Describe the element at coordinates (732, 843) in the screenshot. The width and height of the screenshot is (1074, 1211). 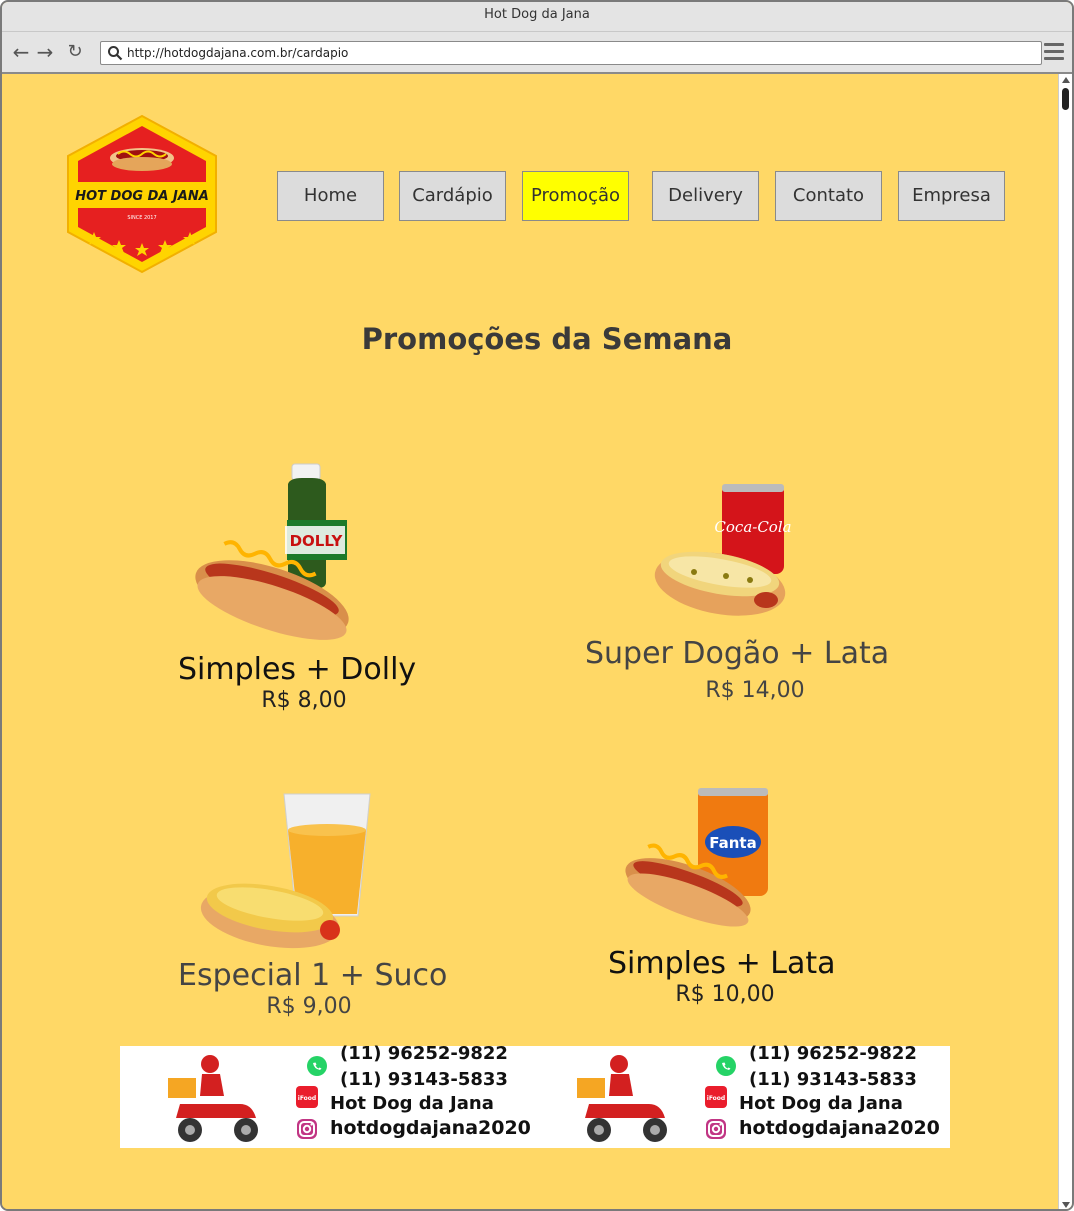
I see `fanta-label: Fanta` at that location.